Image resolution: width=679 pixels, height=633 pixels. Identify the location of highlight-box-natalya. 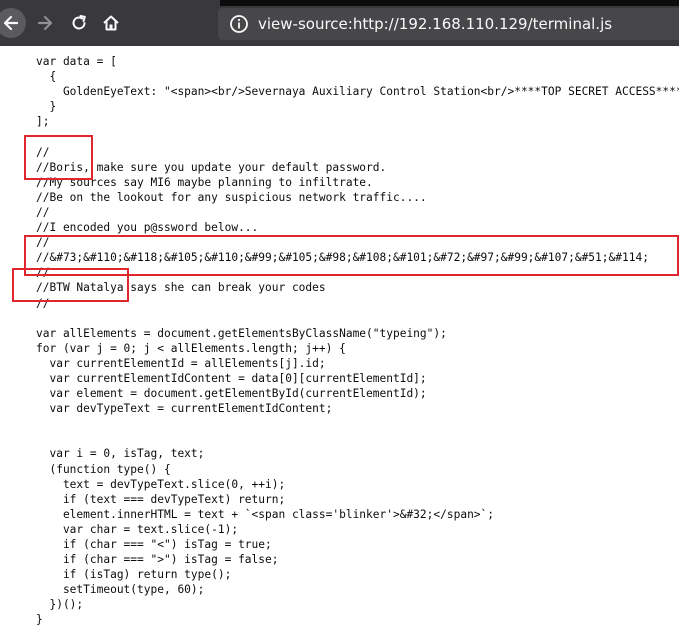
(70, 285).